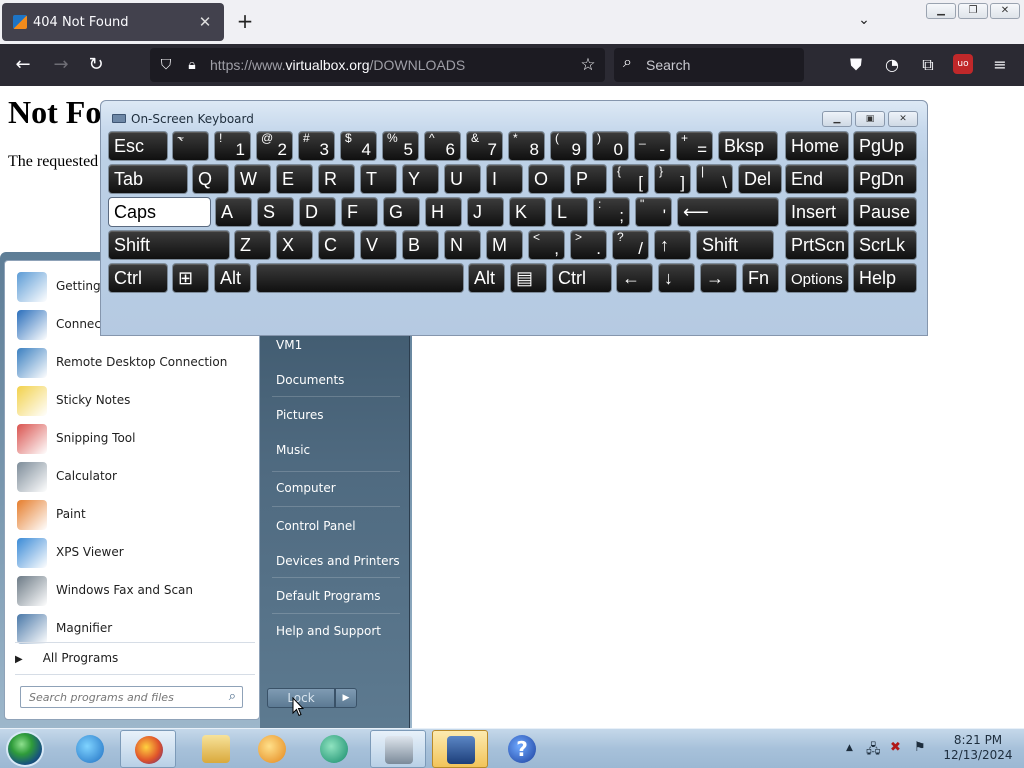 The image size is (1024, 768). What do you see at coordinates (252, 245) in the screenshot?
I see `key-z: Z` at bounding box center [252, 245].